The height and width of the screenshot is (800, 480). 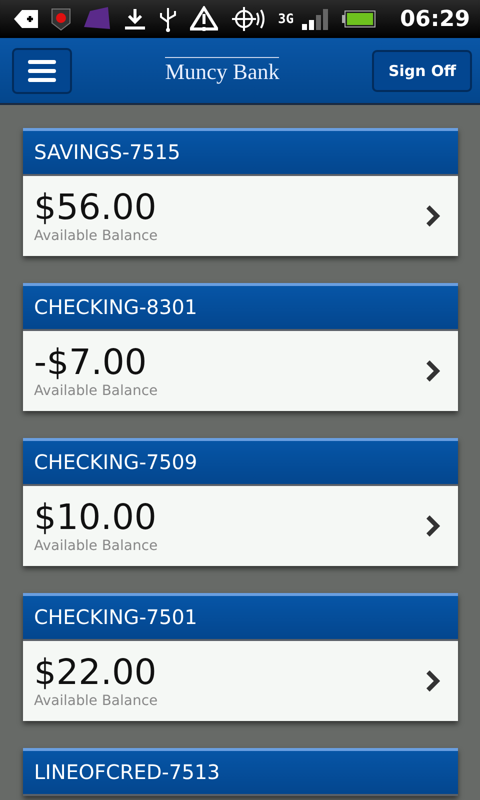 What do you see at coordinates (240, 216) in the screenshot?
I see `account-row: $56.00 Available Balance` at bounding box center [240, 216].